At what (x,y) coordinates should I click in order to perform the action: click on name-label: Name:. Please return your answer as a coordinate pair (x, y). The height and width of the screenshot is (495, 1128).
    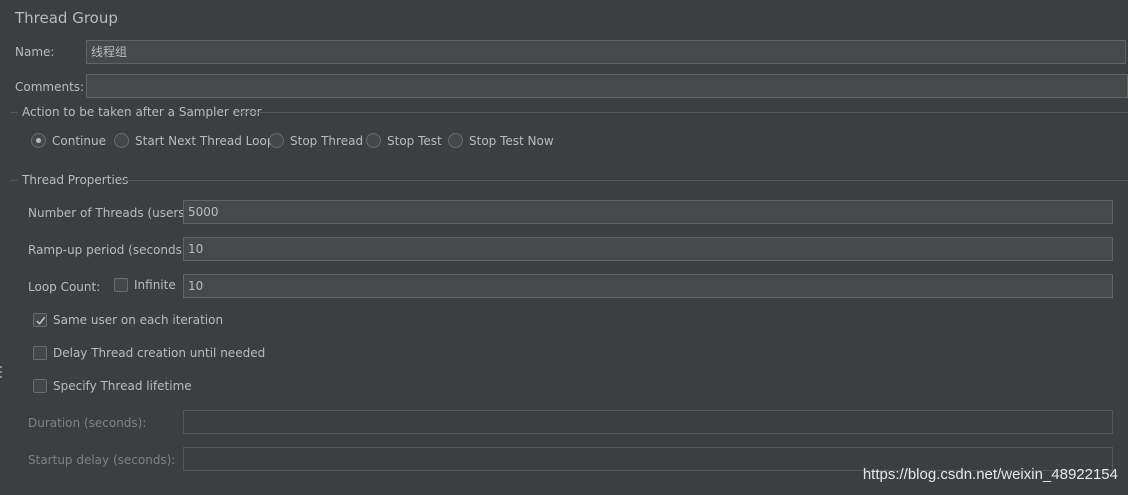
    Looking at the image, I should click on (35, 52).